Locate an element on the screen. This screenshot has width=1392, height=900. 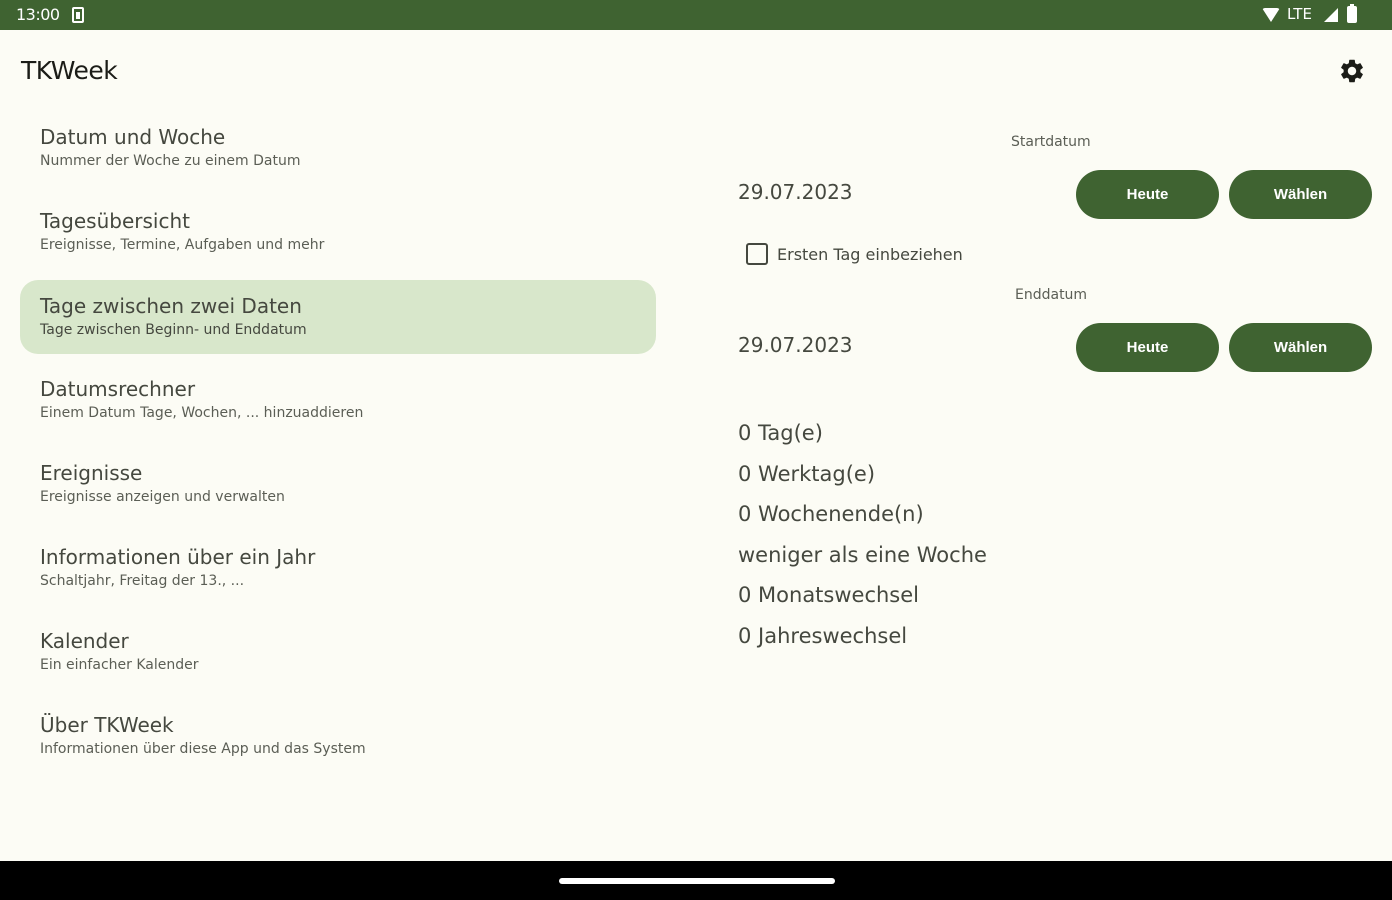
end-choose-button: Wählen is located at coordinates (1300, 347).